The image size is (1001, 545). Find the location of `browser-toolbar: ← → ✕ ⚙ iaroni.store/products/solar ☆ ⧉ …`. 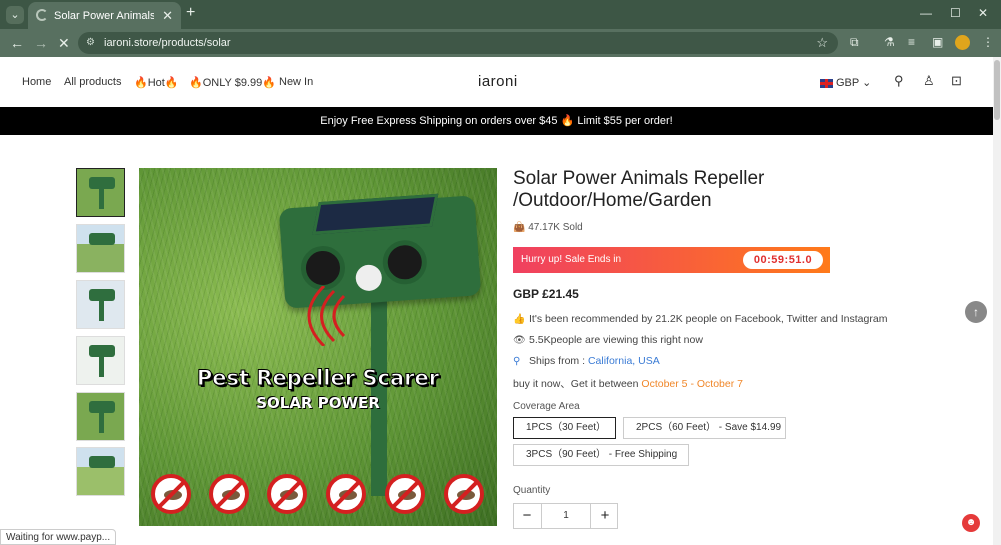

browser-toolbar: ← → ✕ ⚙ iaroni.store/products/solar ☆ ⧉ … is located at coordinates (500, 43).